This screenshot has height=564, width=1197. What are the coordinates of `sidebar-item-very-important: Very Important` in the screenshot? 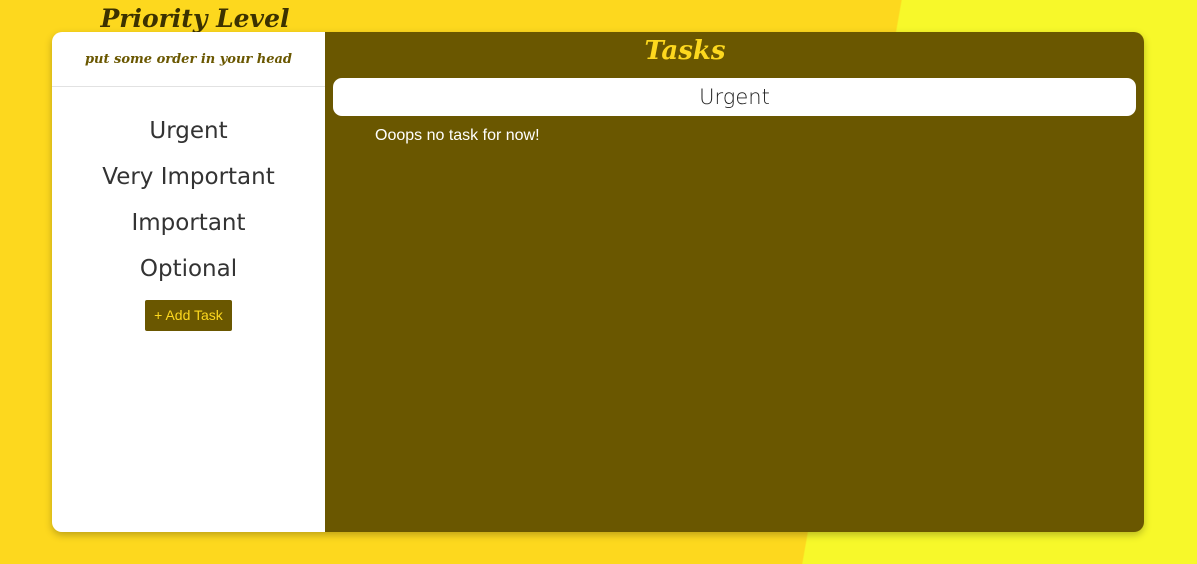 It's located at (188, 177).